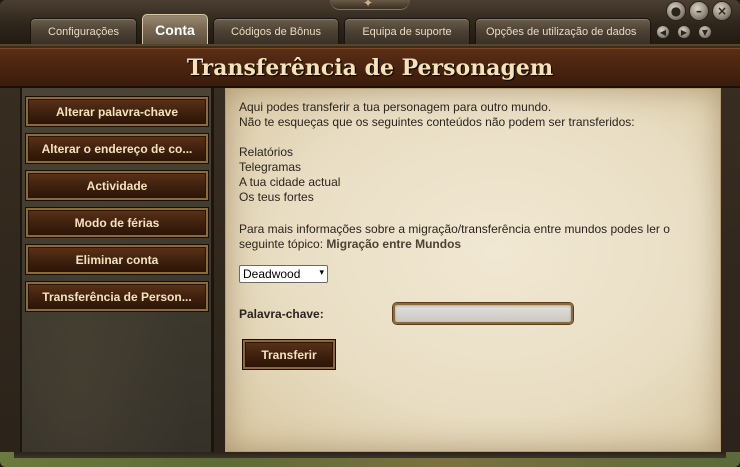  I want to click on sidebar-item-modo-de-ferias: Modo de férias, so click(117, 222).